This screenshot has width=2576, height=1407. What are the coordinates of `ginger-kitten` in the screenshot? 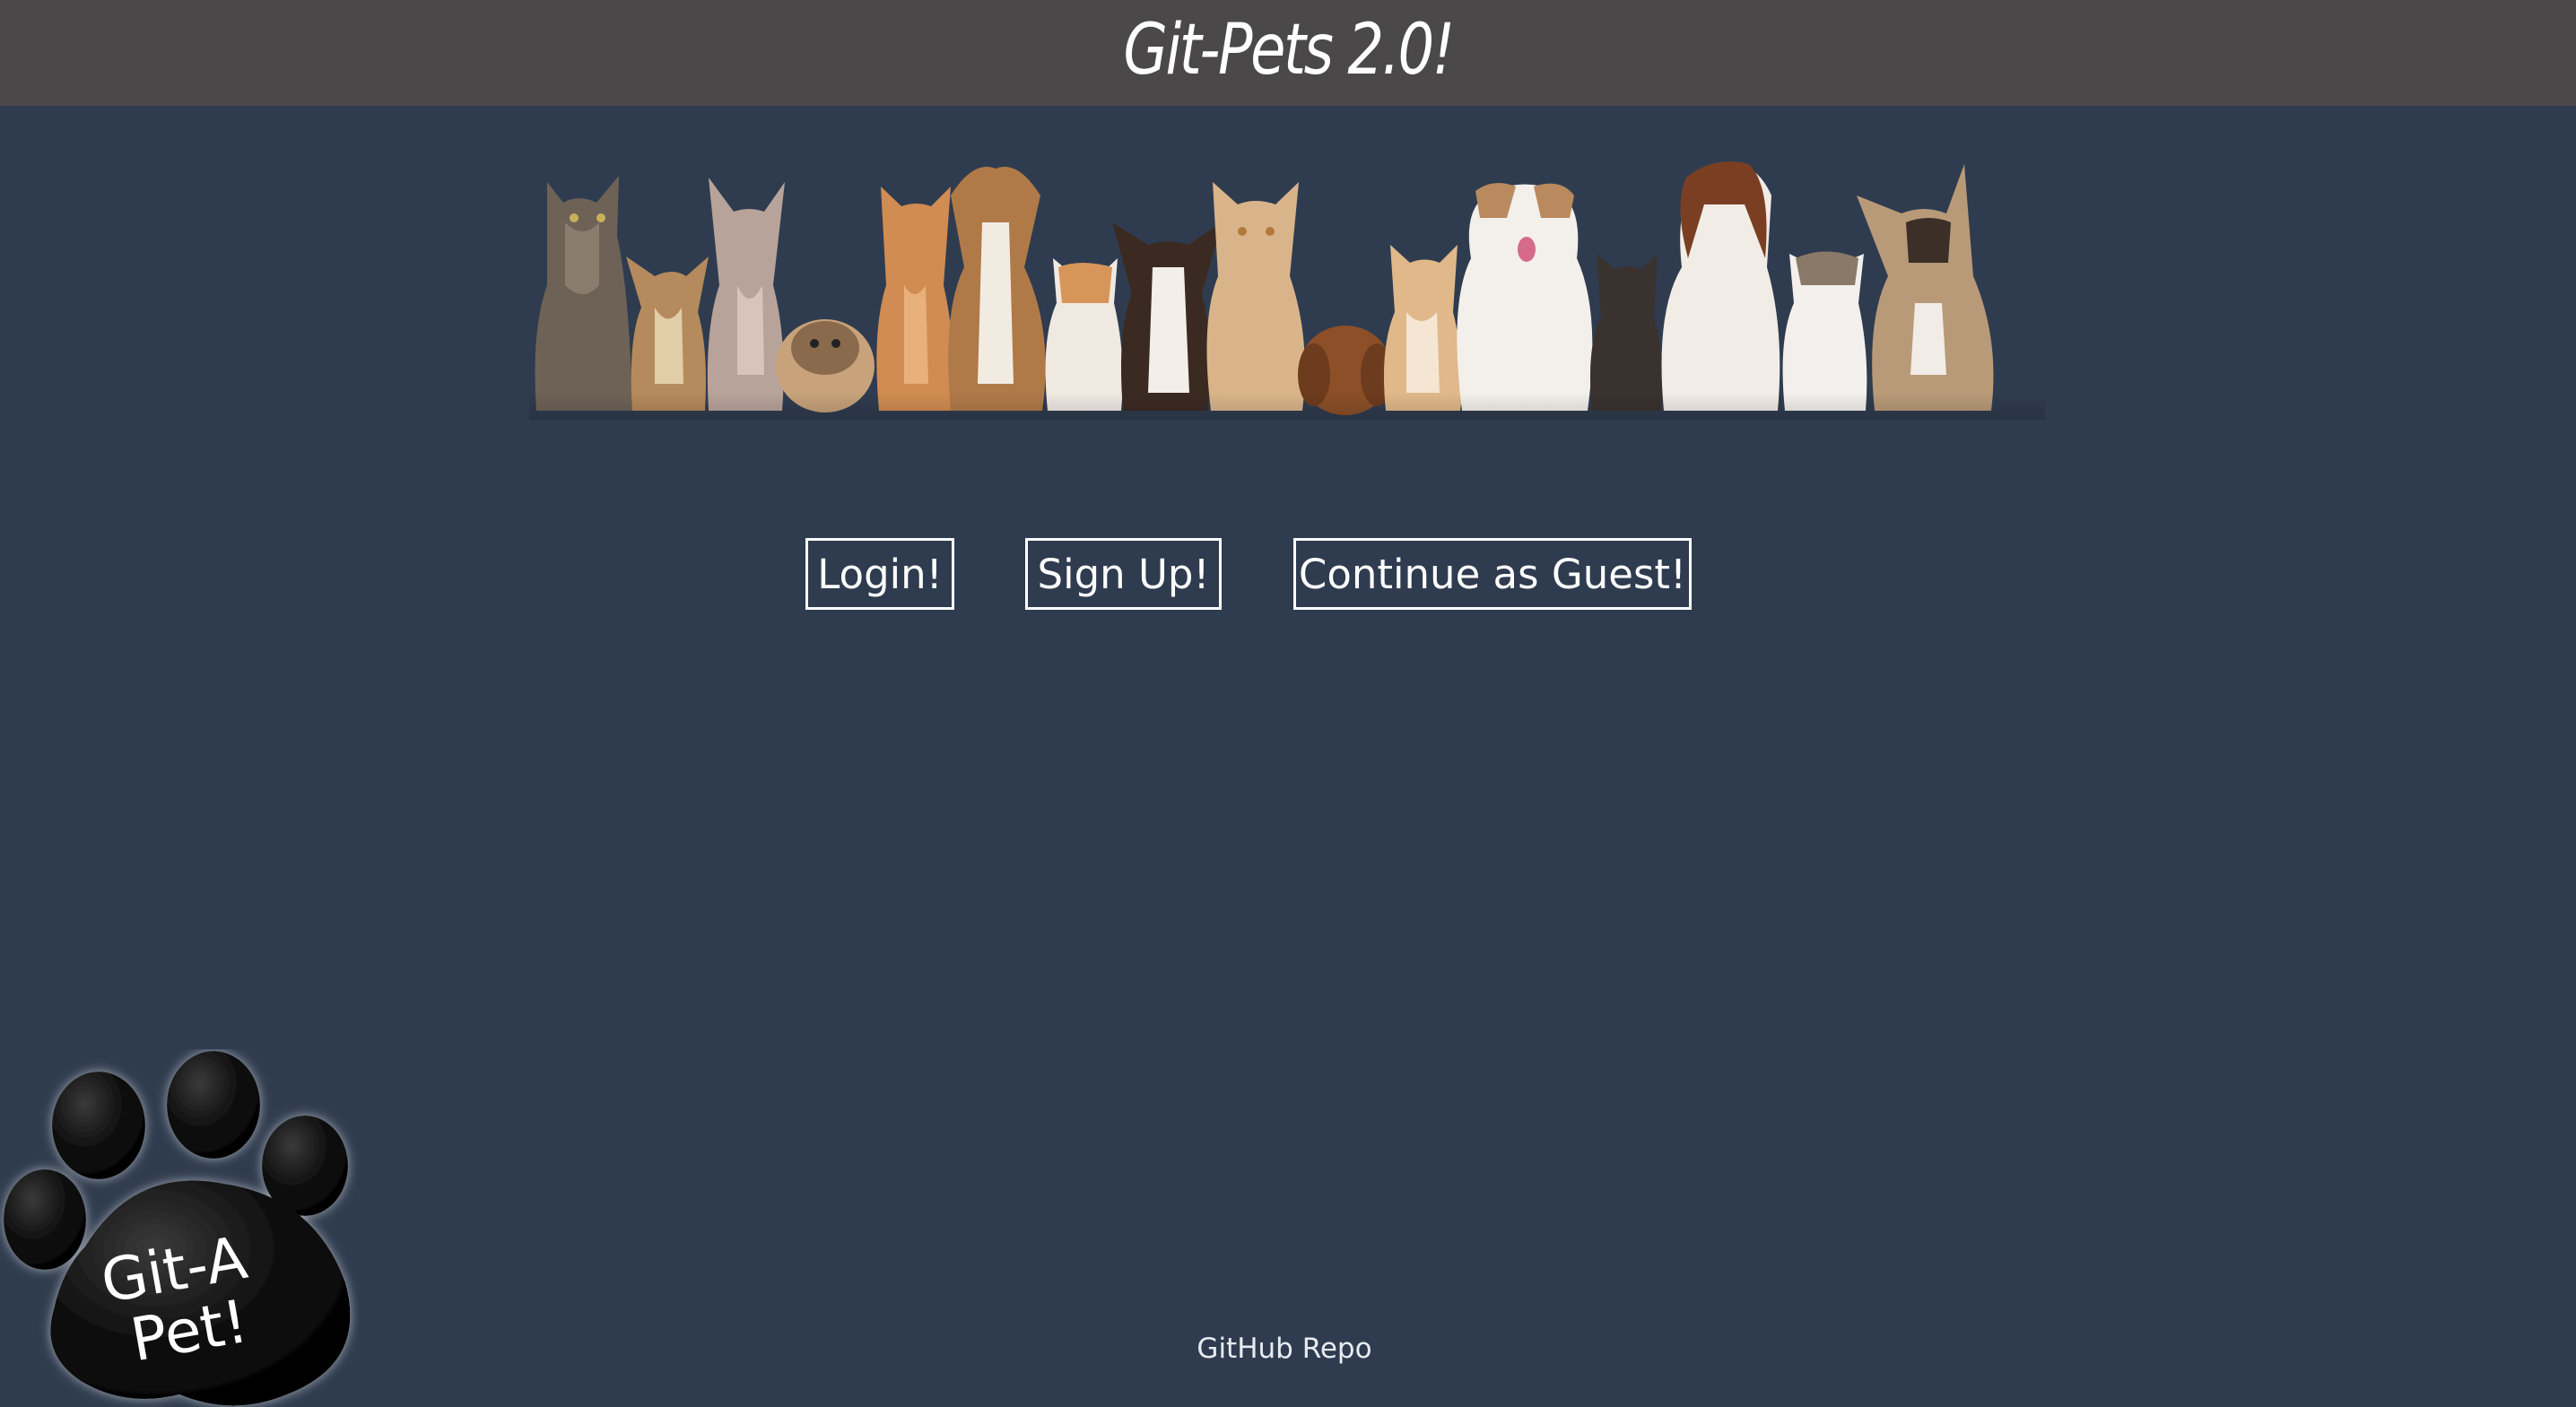 It's located at (1423, 328).